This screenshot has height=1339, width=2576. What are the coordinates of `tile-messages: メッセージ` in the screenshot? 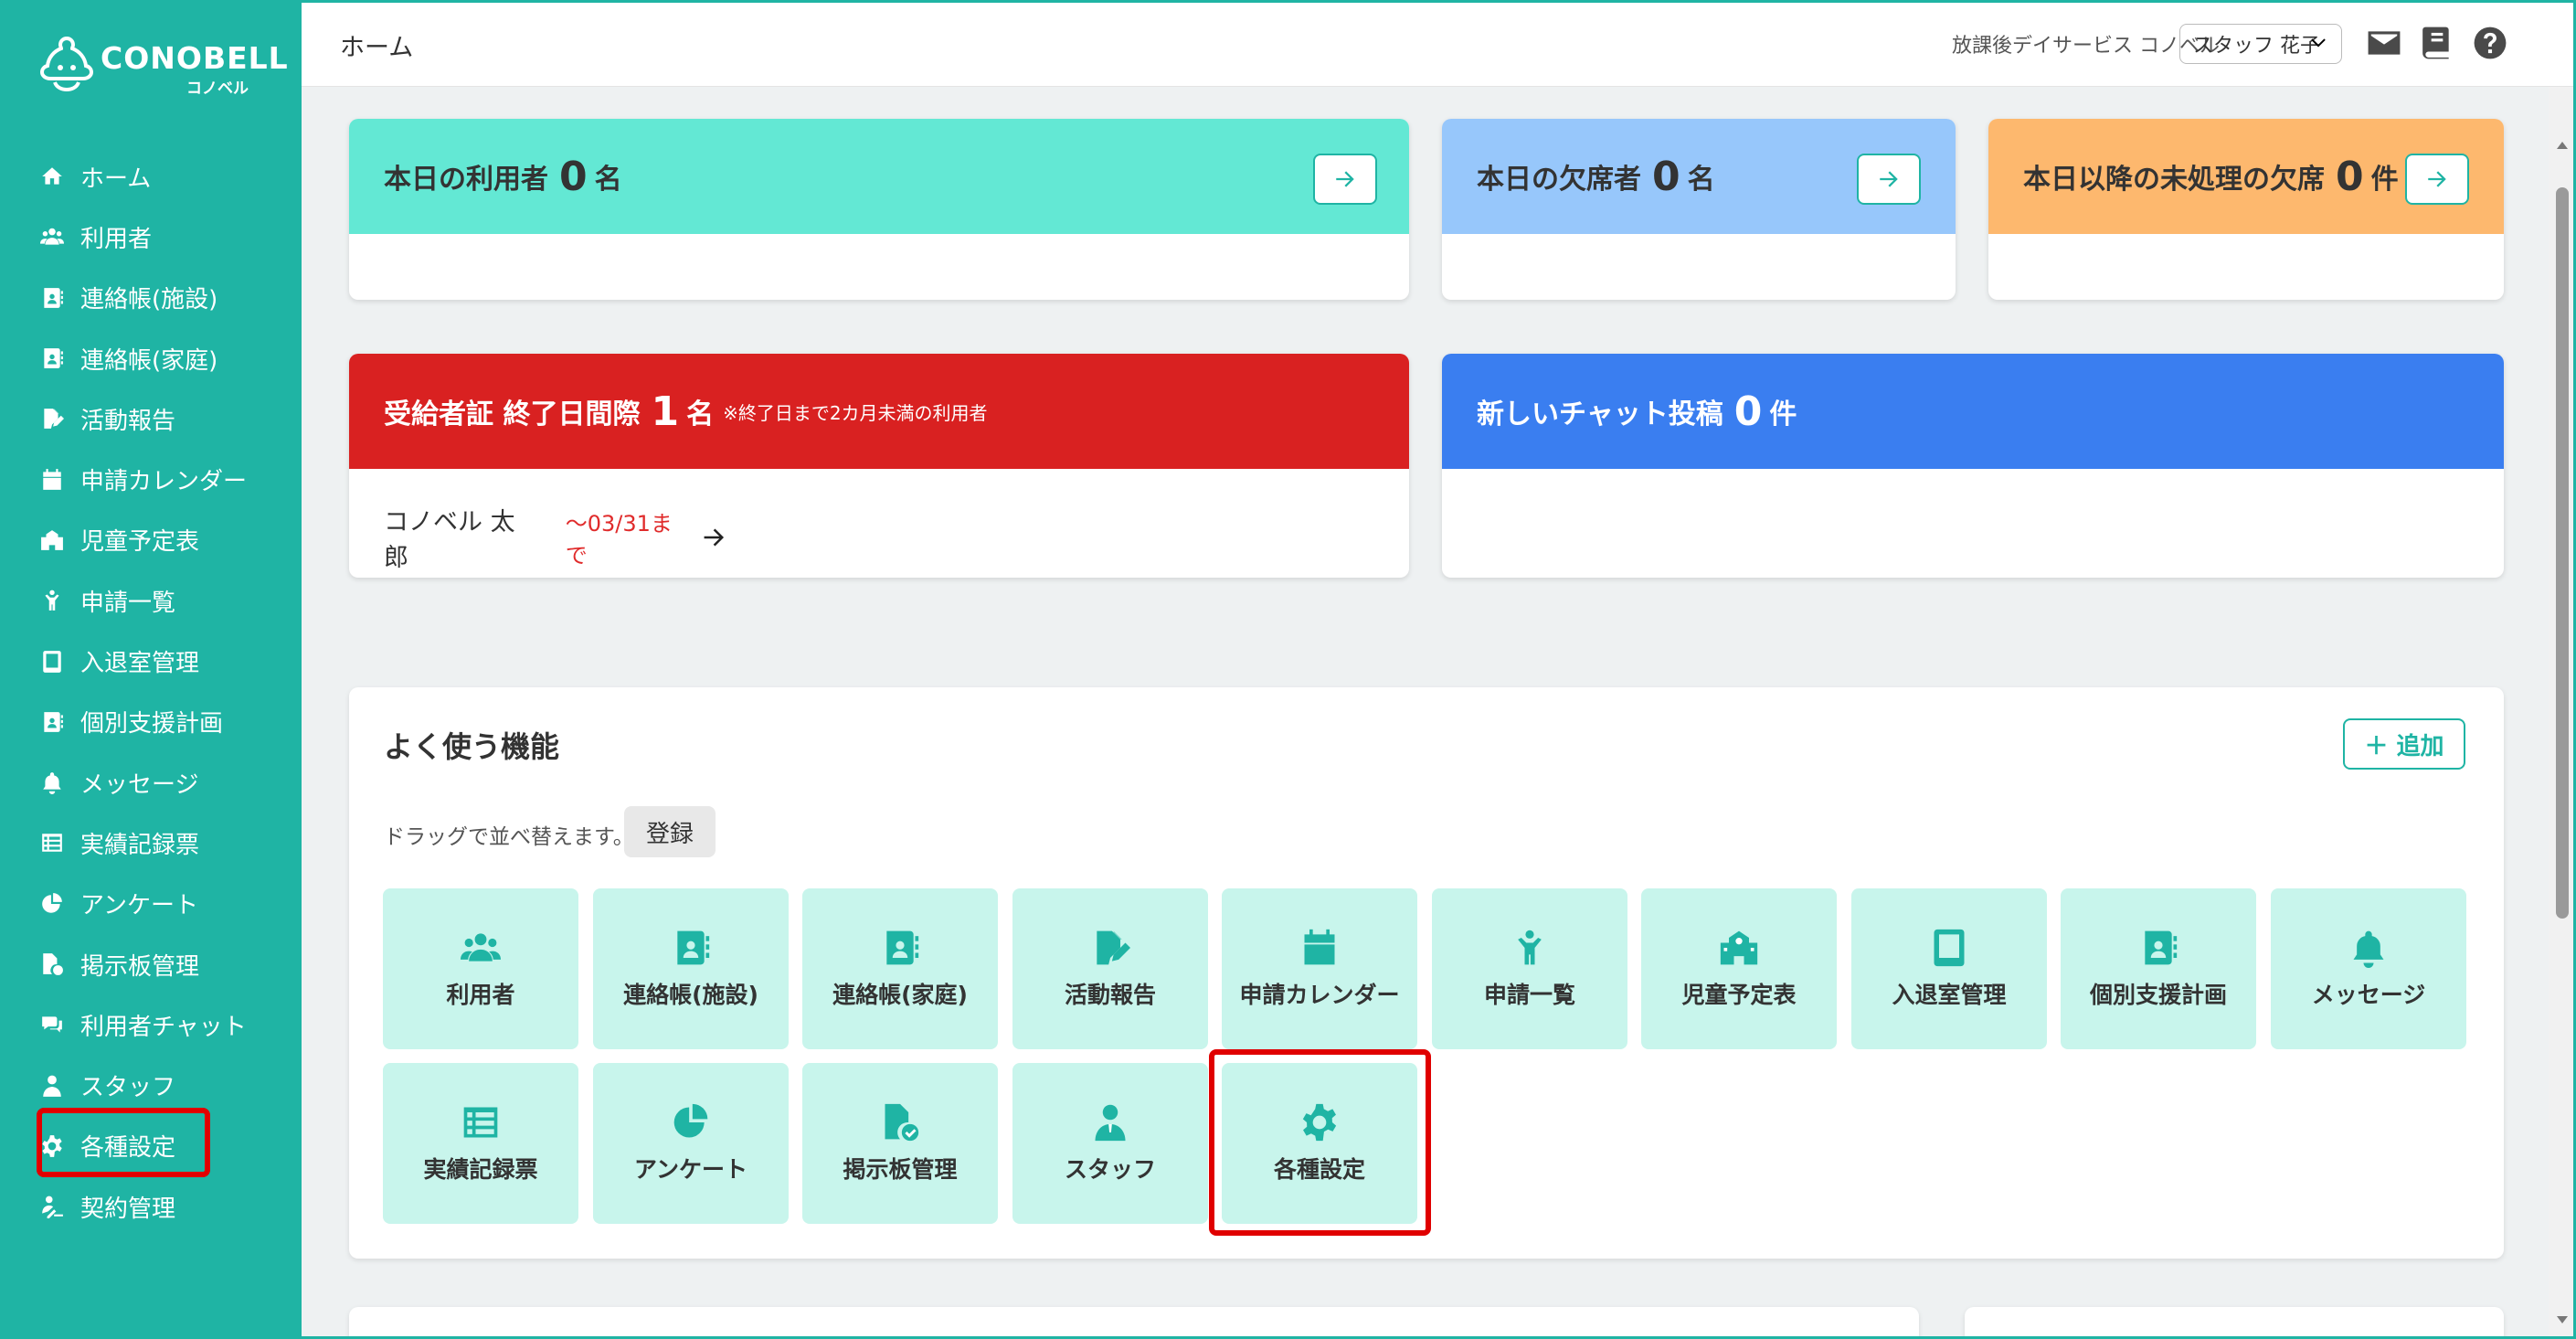 It's located at (2368, 968).